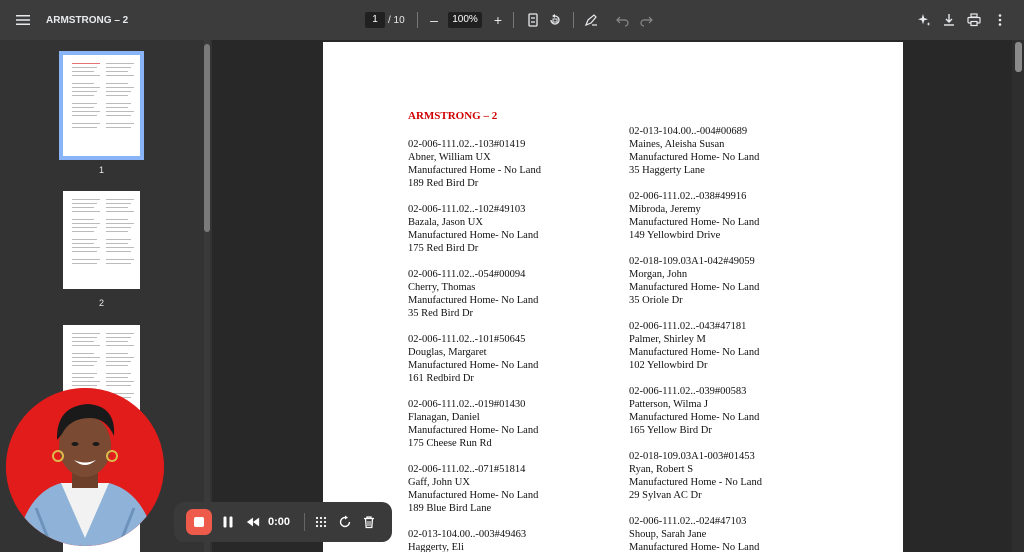 The width and height of the screenshot is (1024, 552). I want to click on entry-address: 29 Sylvan AC Dr, so click(665, 495).